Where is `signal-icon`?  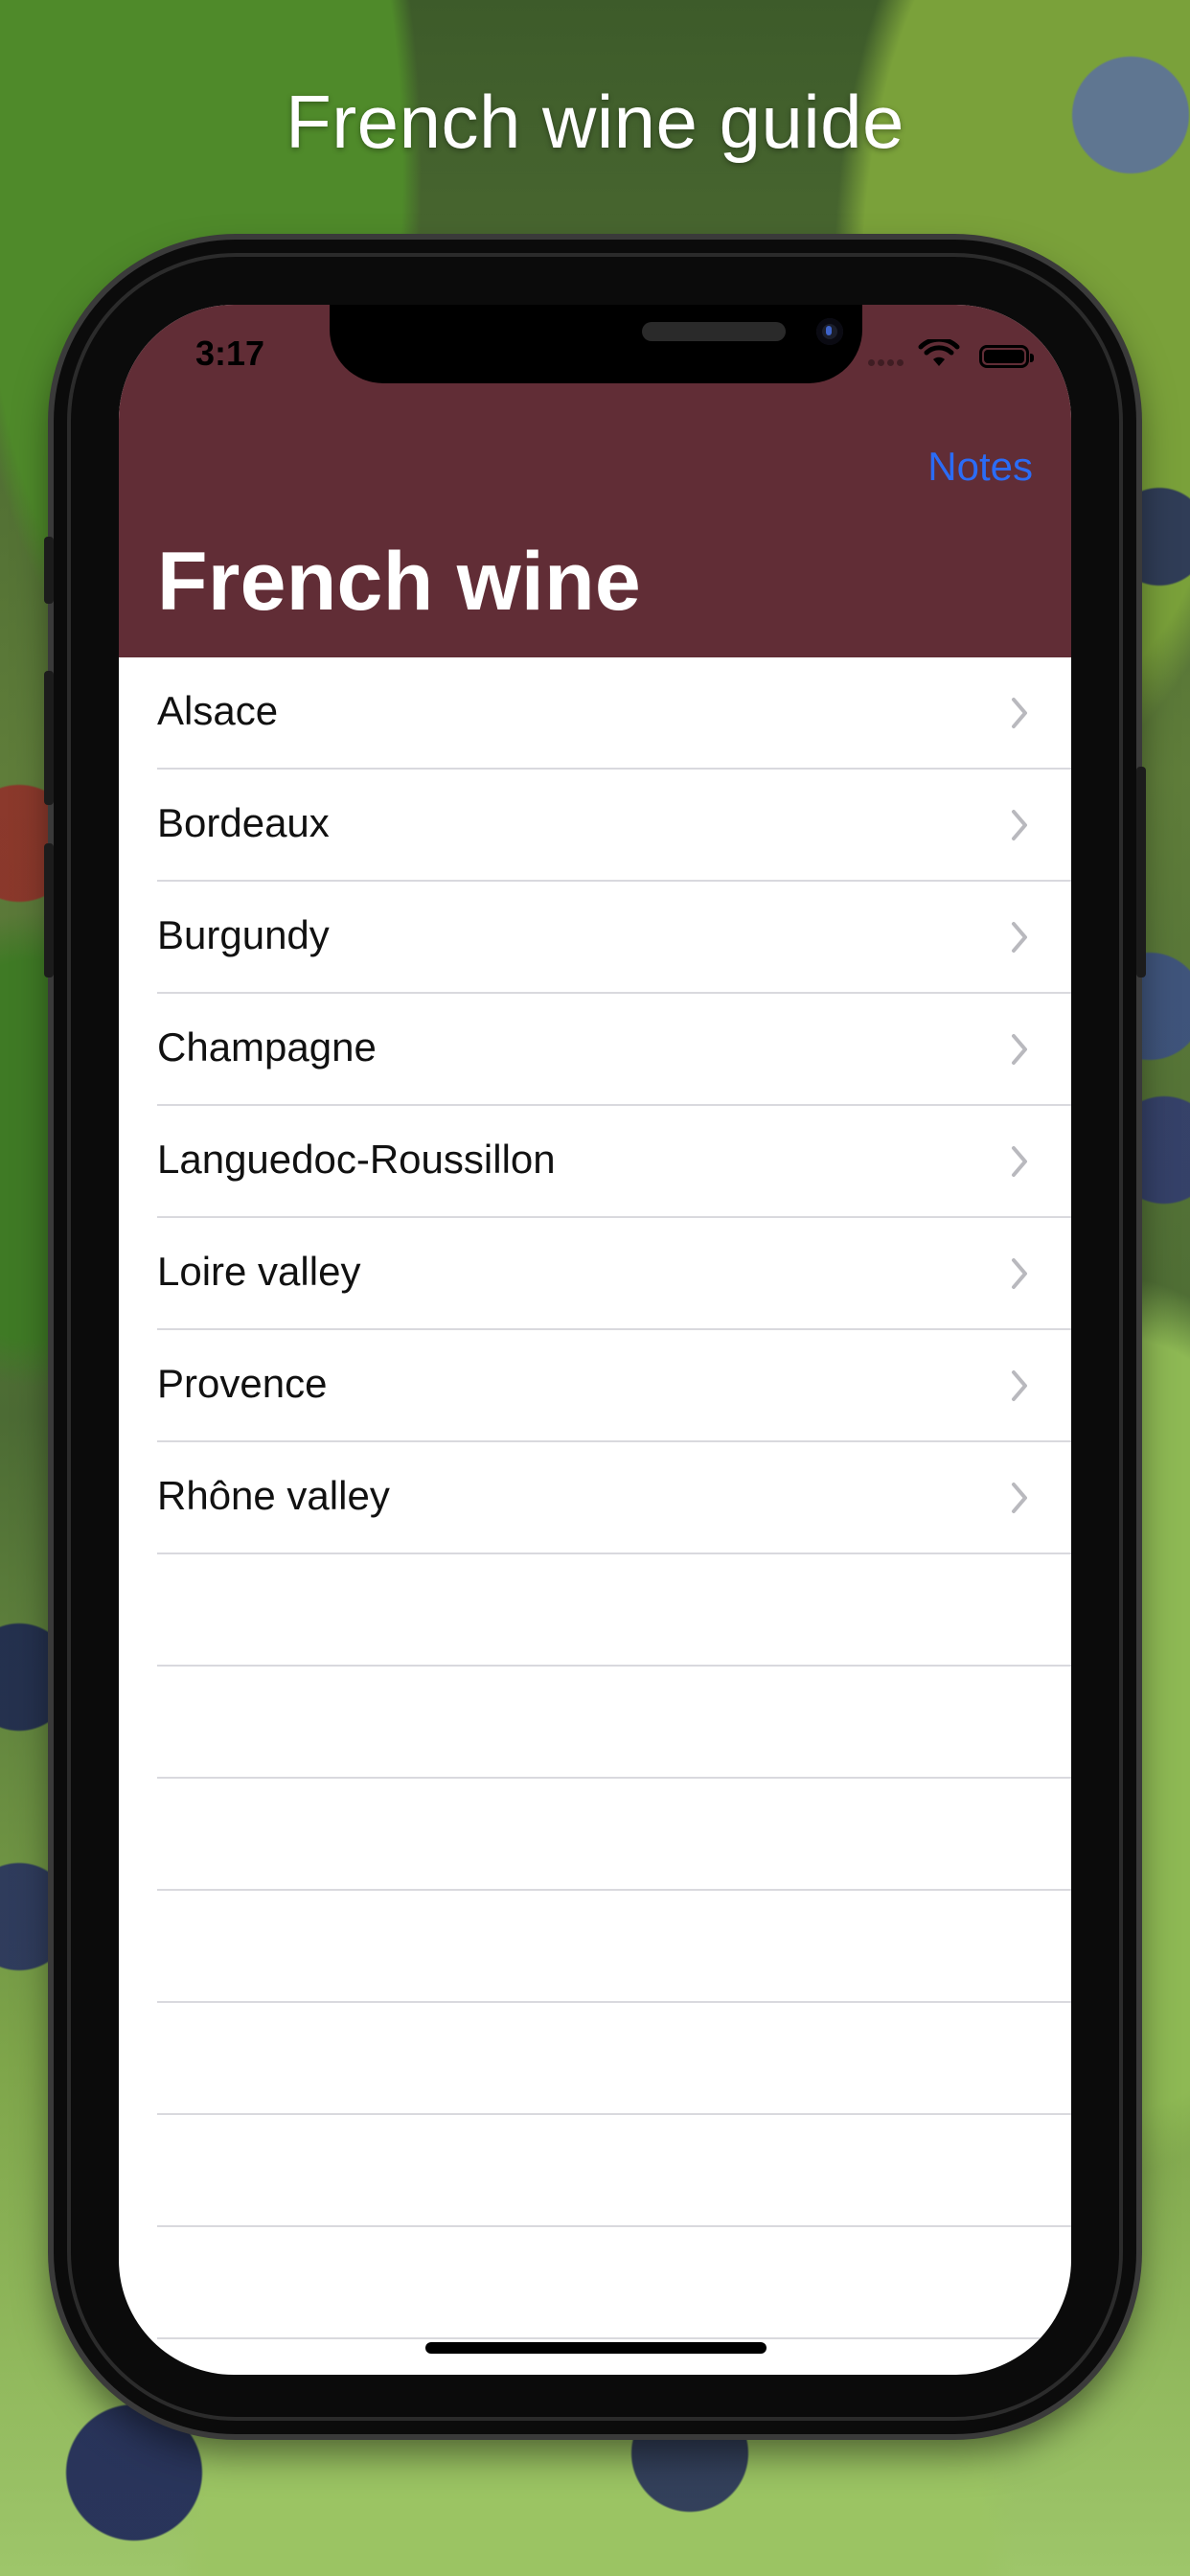 signal-icon is located at coordinates (887, 363).